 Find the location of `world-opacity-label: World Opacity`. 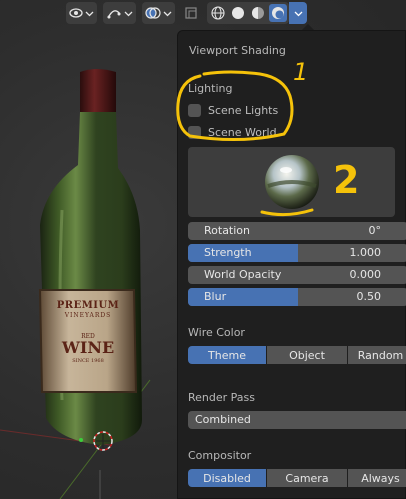

world-opacity-label: World Opacity is located at coordinates (243, 274).